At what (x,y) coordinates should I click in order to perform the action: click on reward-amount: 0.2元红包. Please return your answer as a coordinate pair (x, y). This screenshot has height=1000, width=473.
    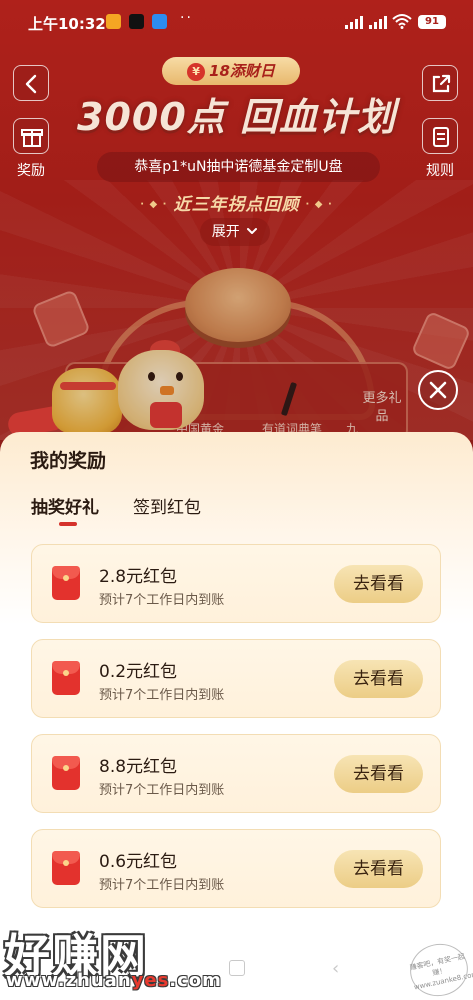
    Looking at the image, I should click on (138, 672).